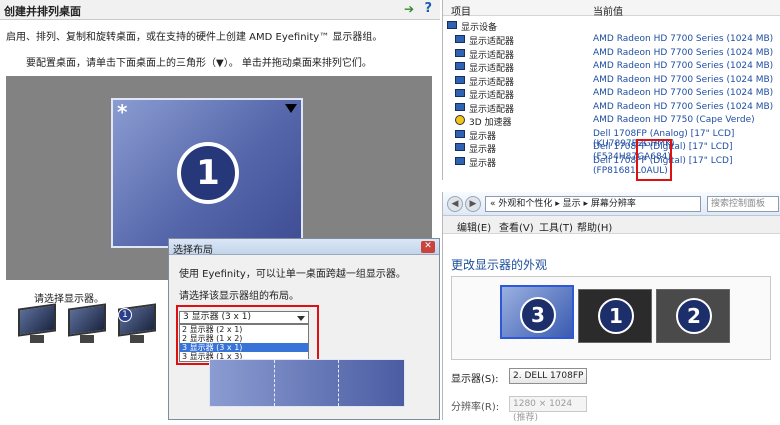 This screenshot has height=425, width=780. Describe the element at coordinates (611, 26) in the screenshot. I see `list-group: 显示设备` at that location.